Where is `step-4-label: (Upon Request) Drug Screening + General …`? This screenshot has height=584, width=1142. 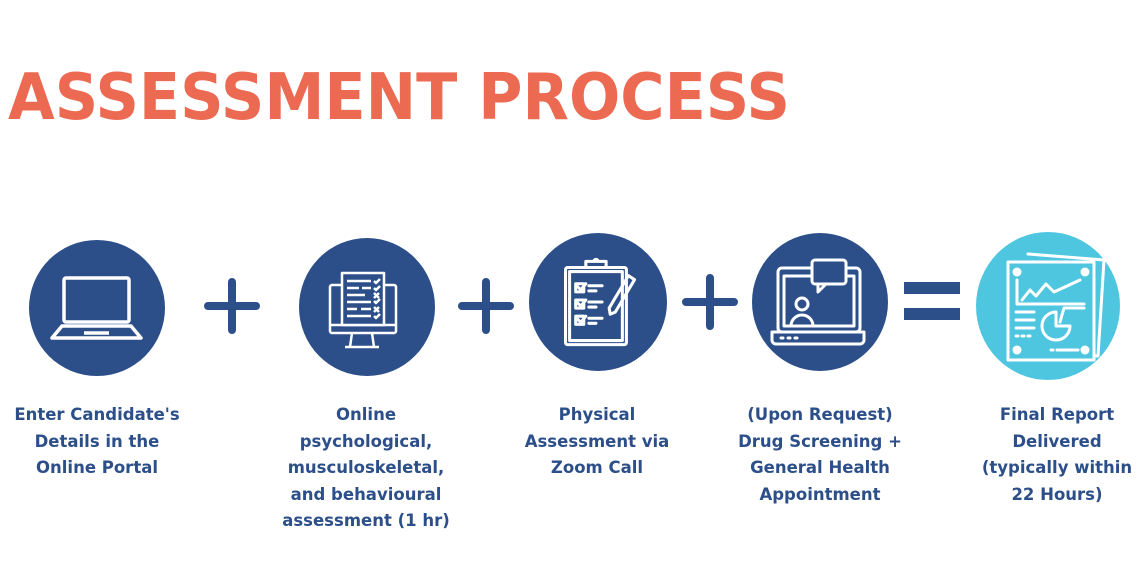 step-4-label: (Upon Request) Drug Screening + General … is located at coordinates (820, 454).